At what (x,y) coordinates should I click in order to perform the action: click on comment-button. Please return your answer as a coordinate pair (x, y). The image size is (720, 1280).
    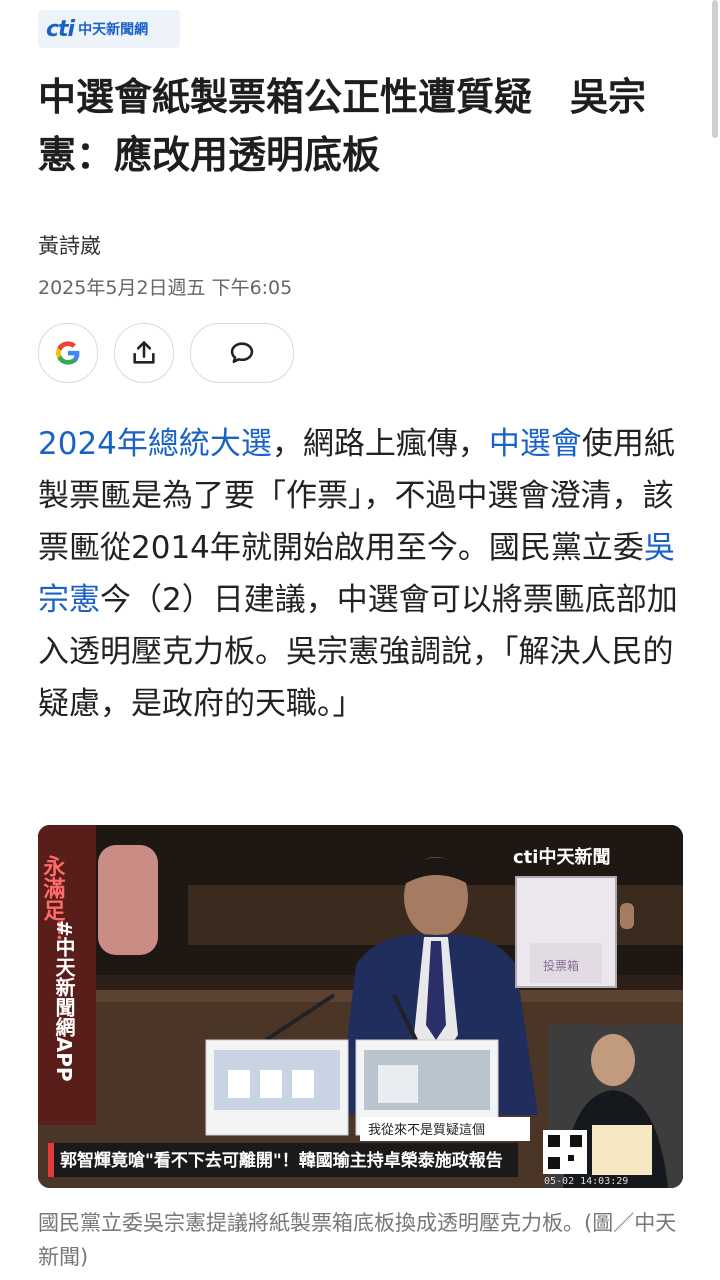
    Looking at the image, I should click on (242, 353).